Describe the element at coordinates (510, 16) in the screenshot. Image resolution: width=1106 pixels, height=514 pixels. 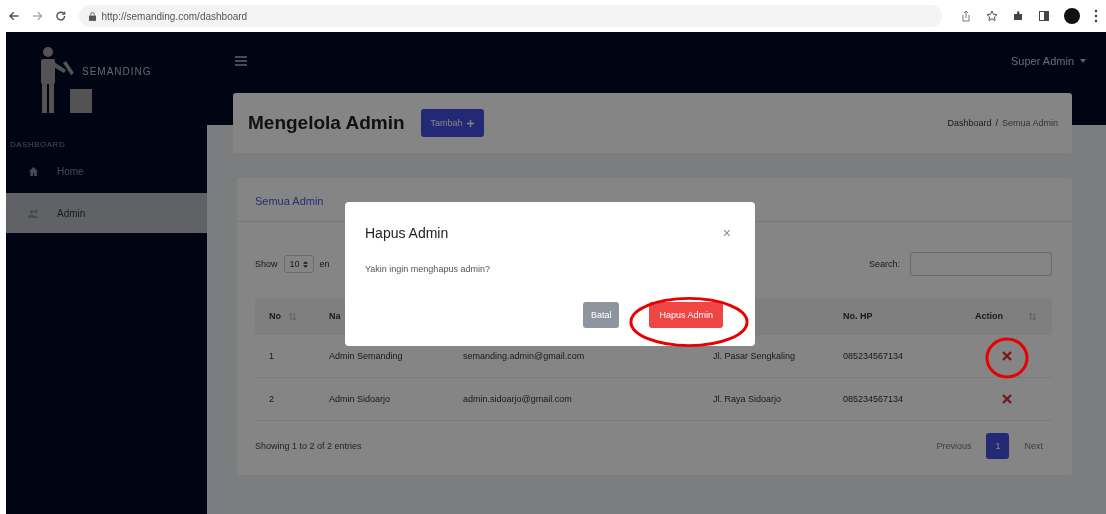
I see `address-bar: http://semanding.com/dashboard` at that location.